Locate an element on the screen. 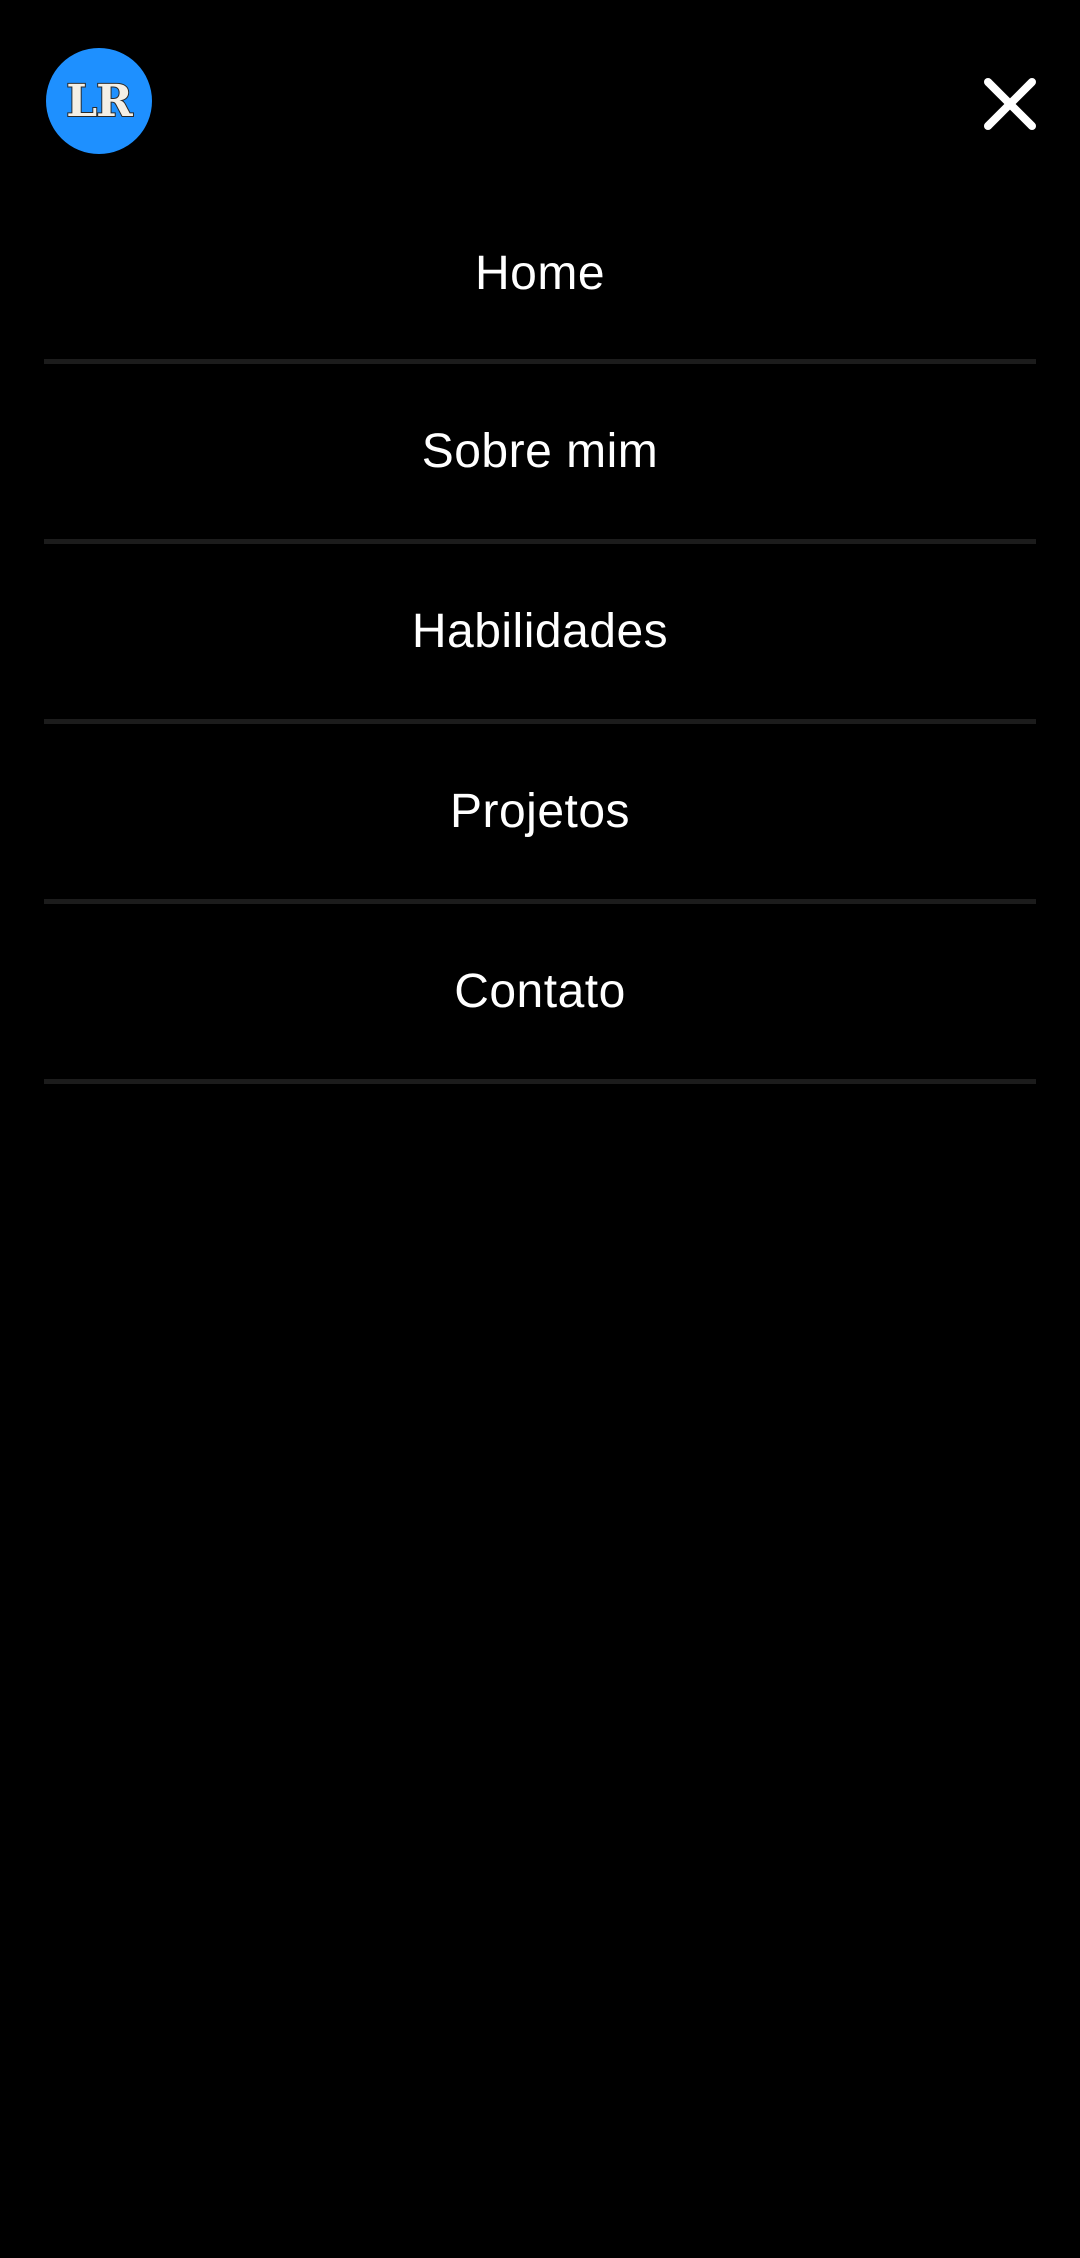 The width and height of the screenshot is (1080, 2258). nav-item-sobre-mim: Sobre mim is located at coordinates (540, 454).